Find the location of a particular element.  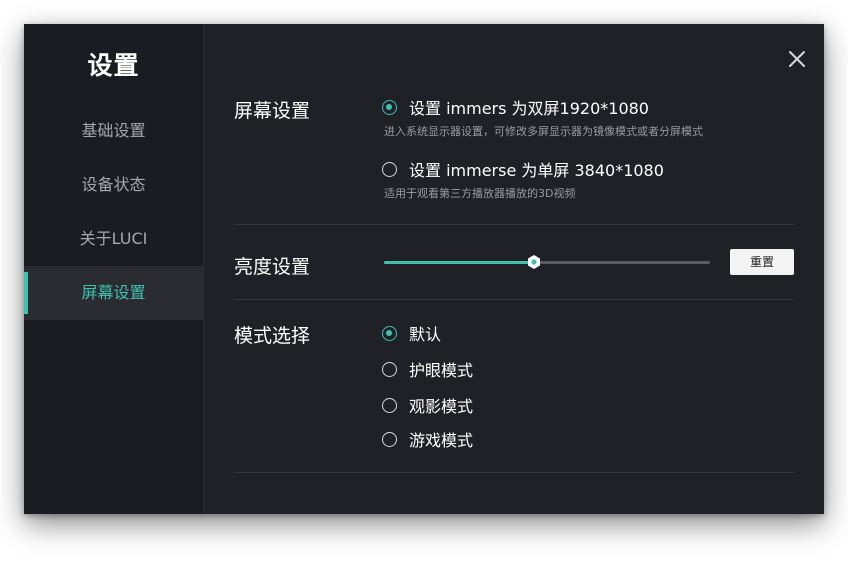

radio-mode-default-label: 默认 is located at coordinates (425, 334).